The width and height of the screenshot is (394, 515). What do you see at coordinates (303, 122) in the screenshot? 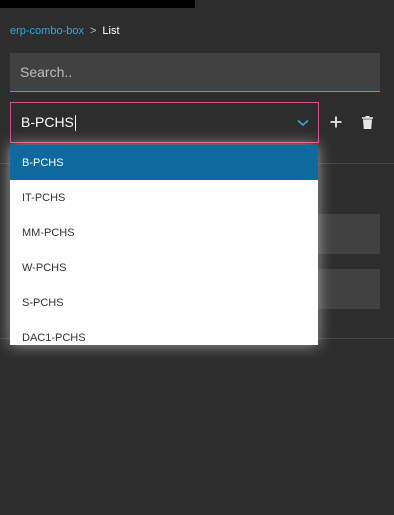
I see `chevron-down-icon` at bounding box center [303, 122].